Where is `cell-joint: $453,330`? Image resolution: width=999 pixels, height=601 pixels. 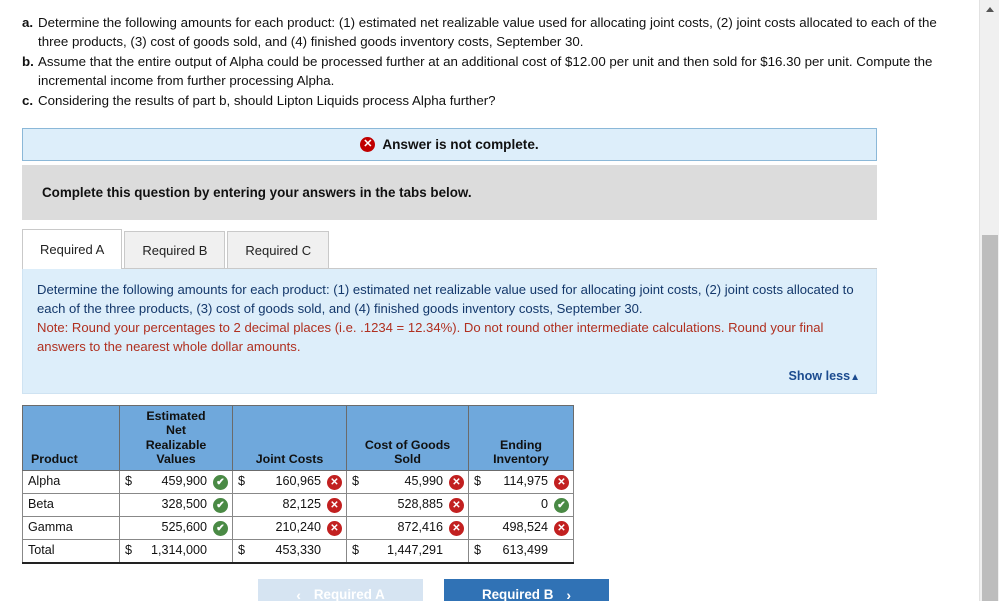 cell-joint: $453,330 is located at coordinates (289, 551).